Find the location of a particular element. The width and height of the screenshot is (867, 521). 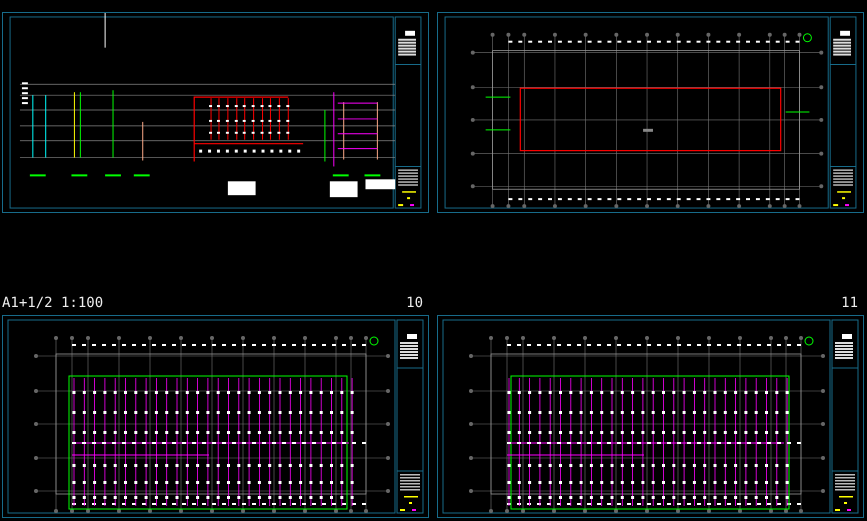

scale-label: A1+1/2 1:100 is located at coordinates (53, 303).